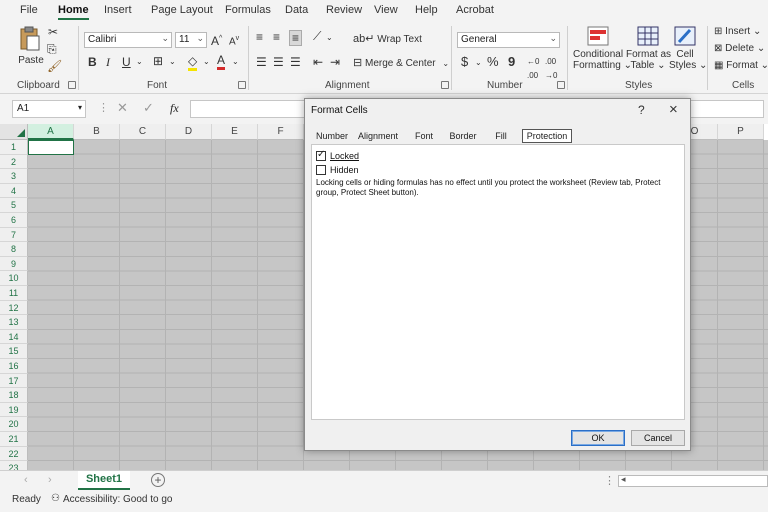 The image size is (768, 512). I want to click on hidden-label: Hidden, so click(344, 170).